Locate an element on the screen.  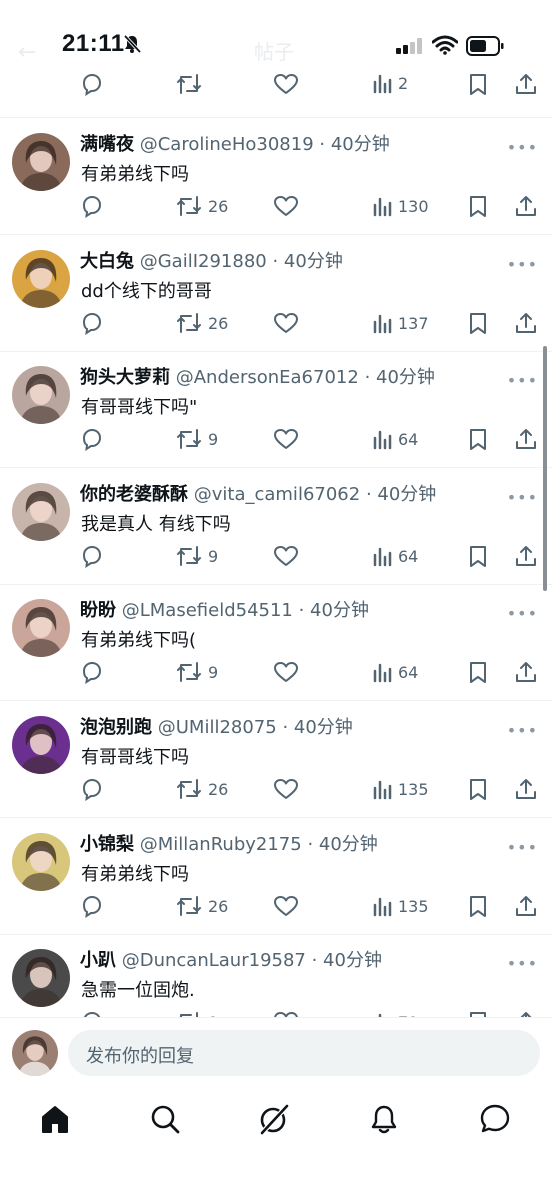
reply-input: 发布你的回复 is located at coordinates (304, 1053).